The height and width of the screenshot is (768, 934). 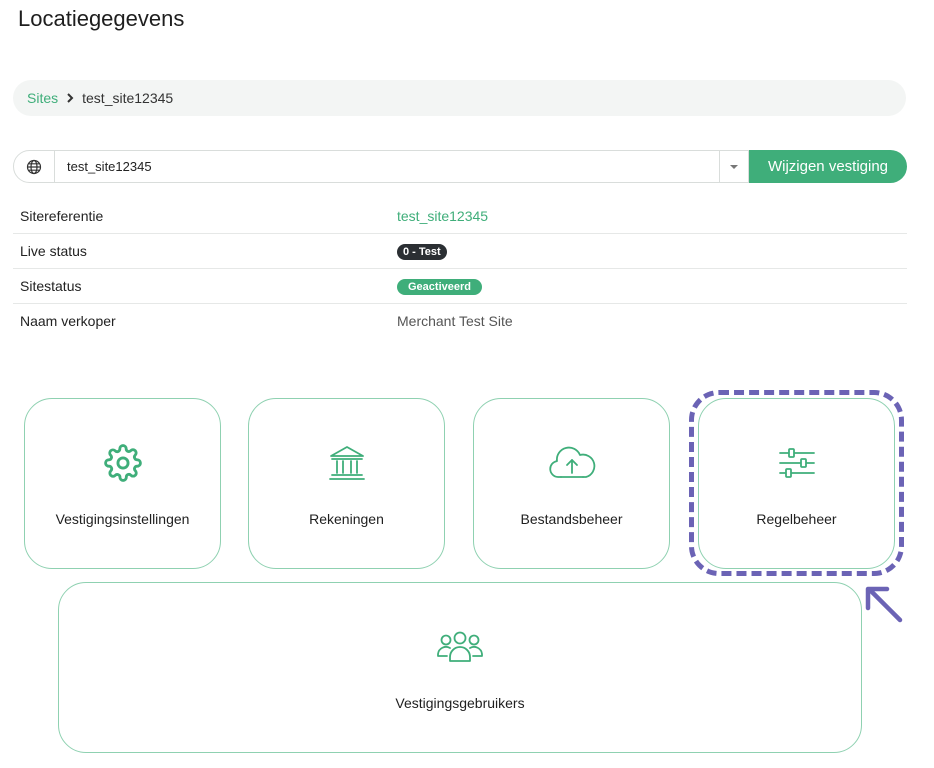 I want to click on site-reference-link: test_site12345, so click(x=442, y=216).